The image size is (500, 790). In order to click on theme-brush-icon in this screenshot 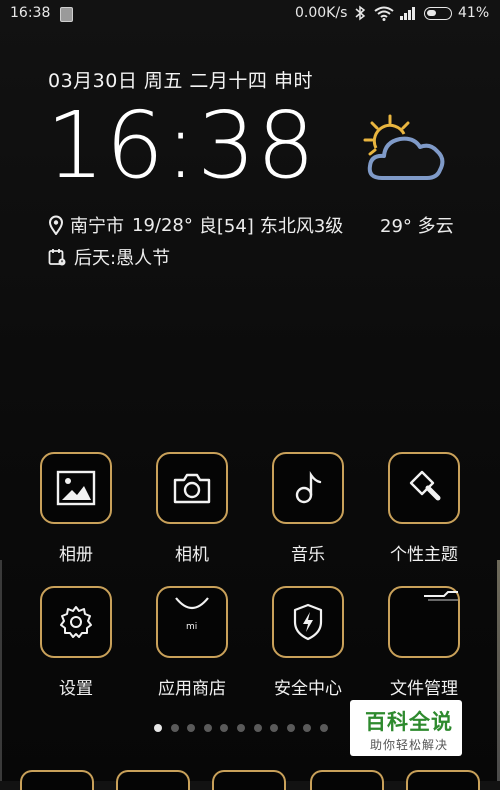, I will do `click(425, 485)`.